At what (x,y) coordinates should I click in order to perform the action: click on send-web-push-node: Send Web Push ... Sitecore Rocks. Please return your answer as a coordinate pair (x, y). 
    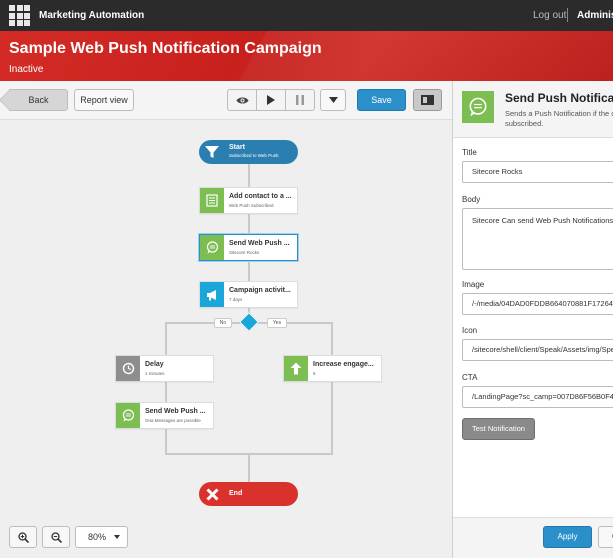
    Looking at the image, I should click on (248, 247).